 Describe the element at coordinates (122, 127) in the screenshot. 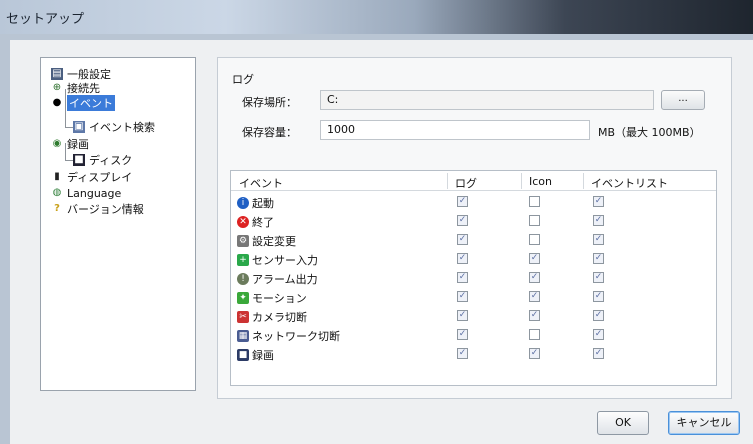

I see `tree-item-label: イベント検索` at that location.